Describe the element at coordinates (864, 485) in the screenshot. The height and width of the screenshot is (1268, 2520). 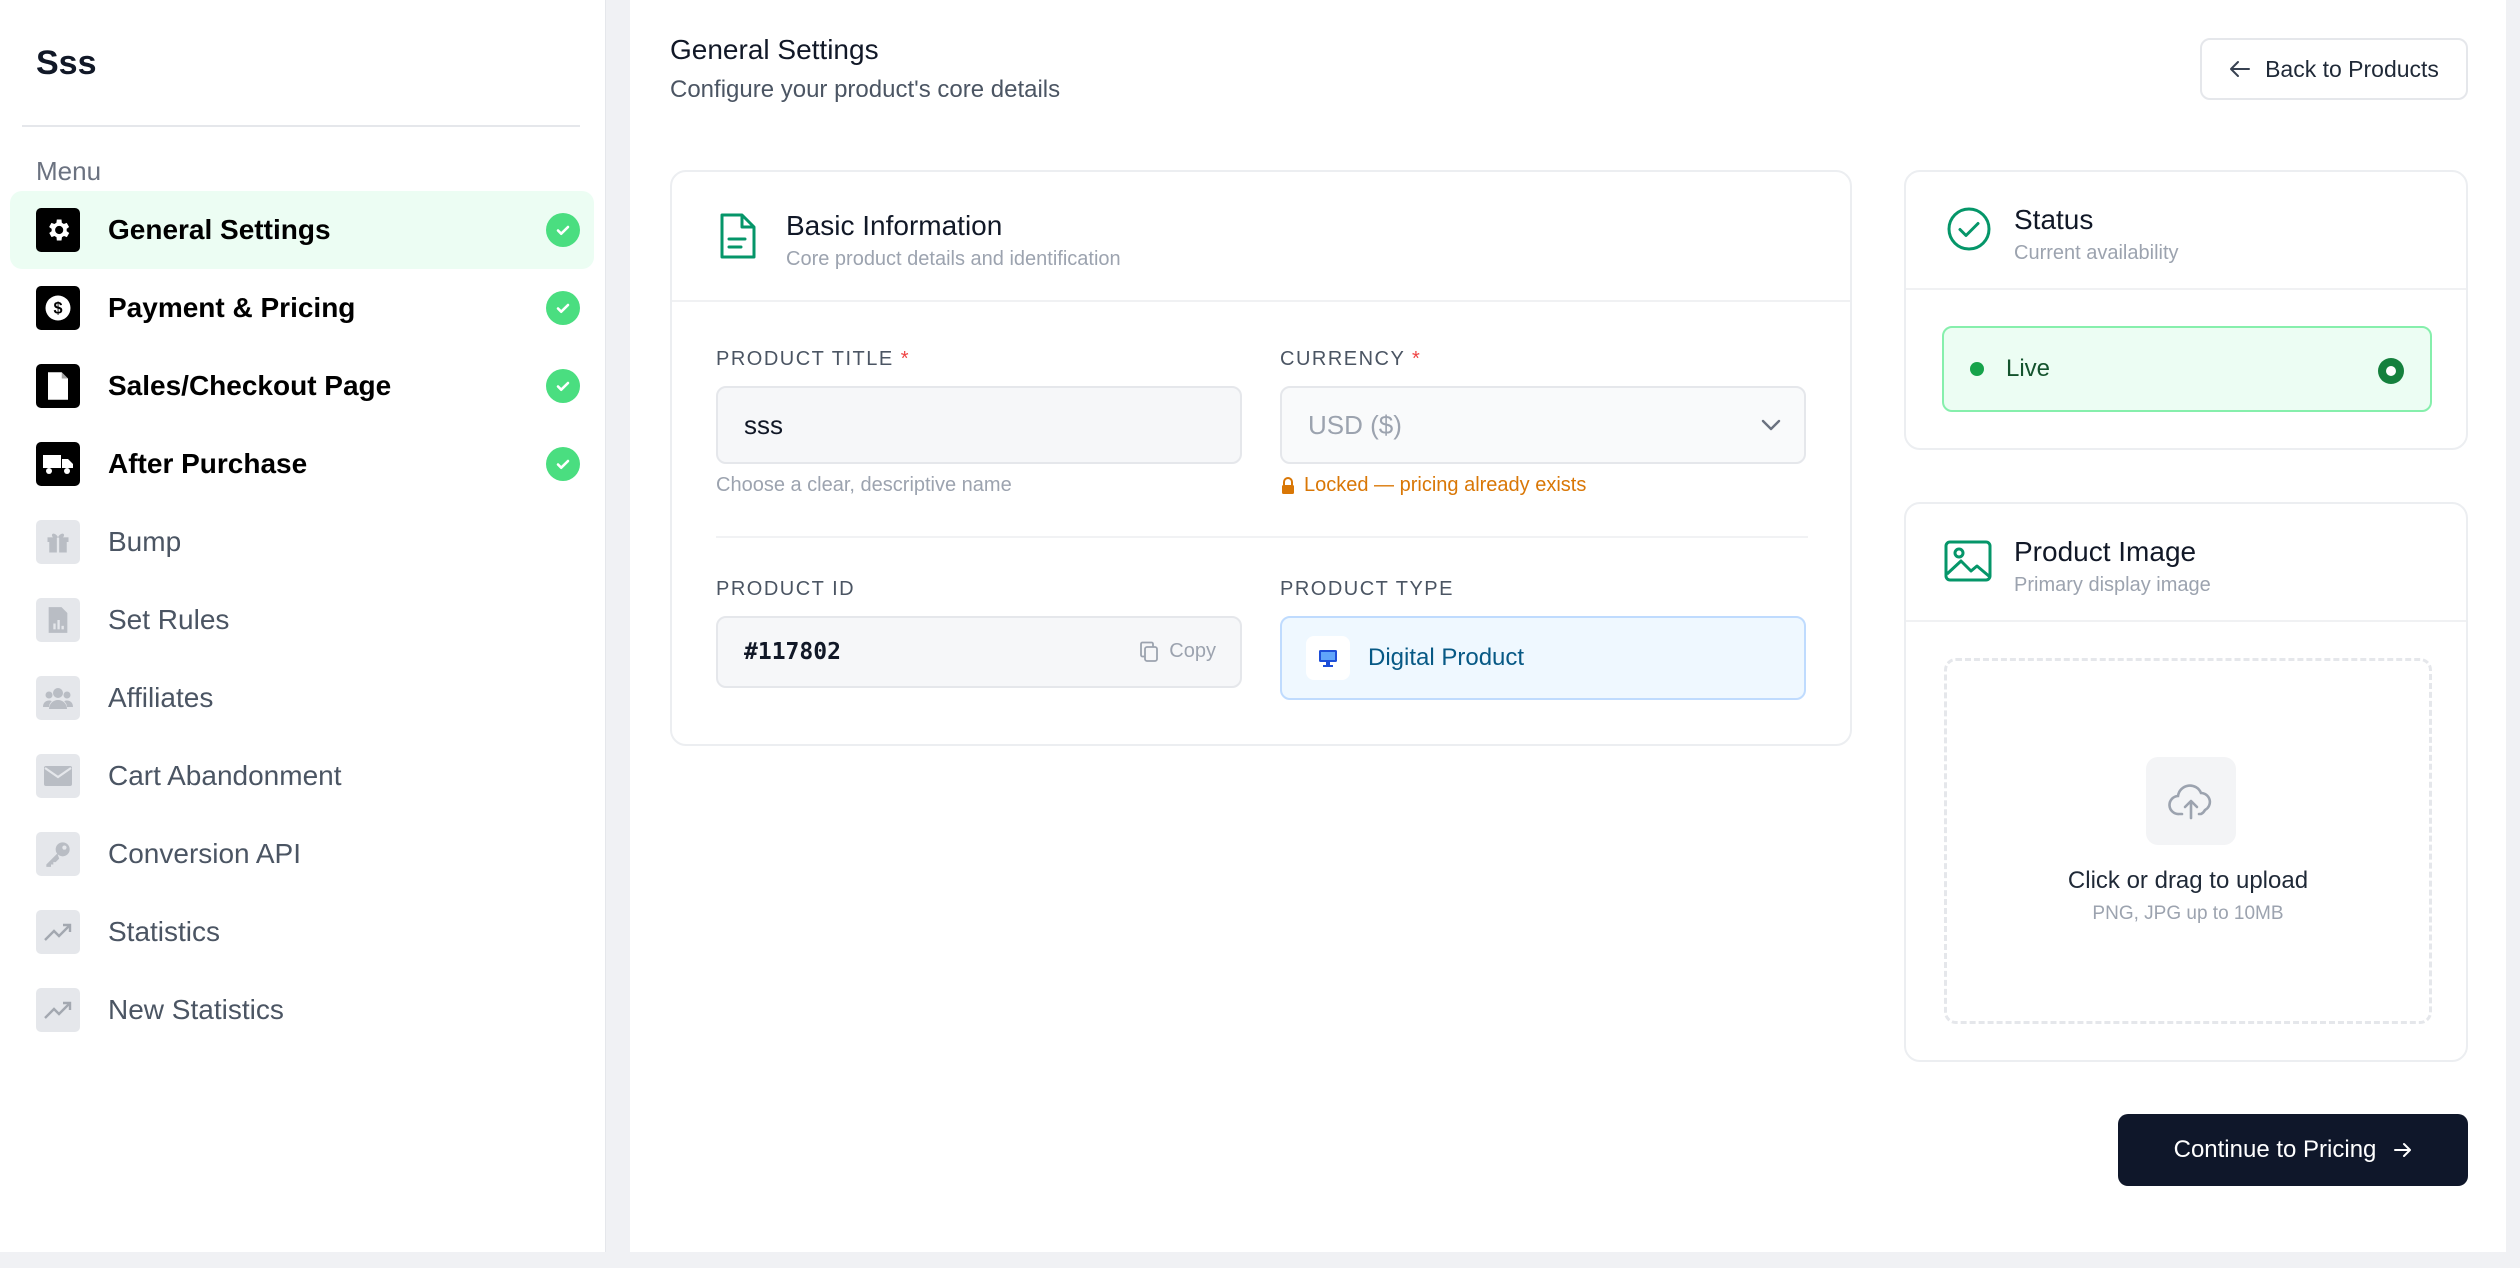
I see `product-title-hint: Choose a clear, descriptive name` at that location.